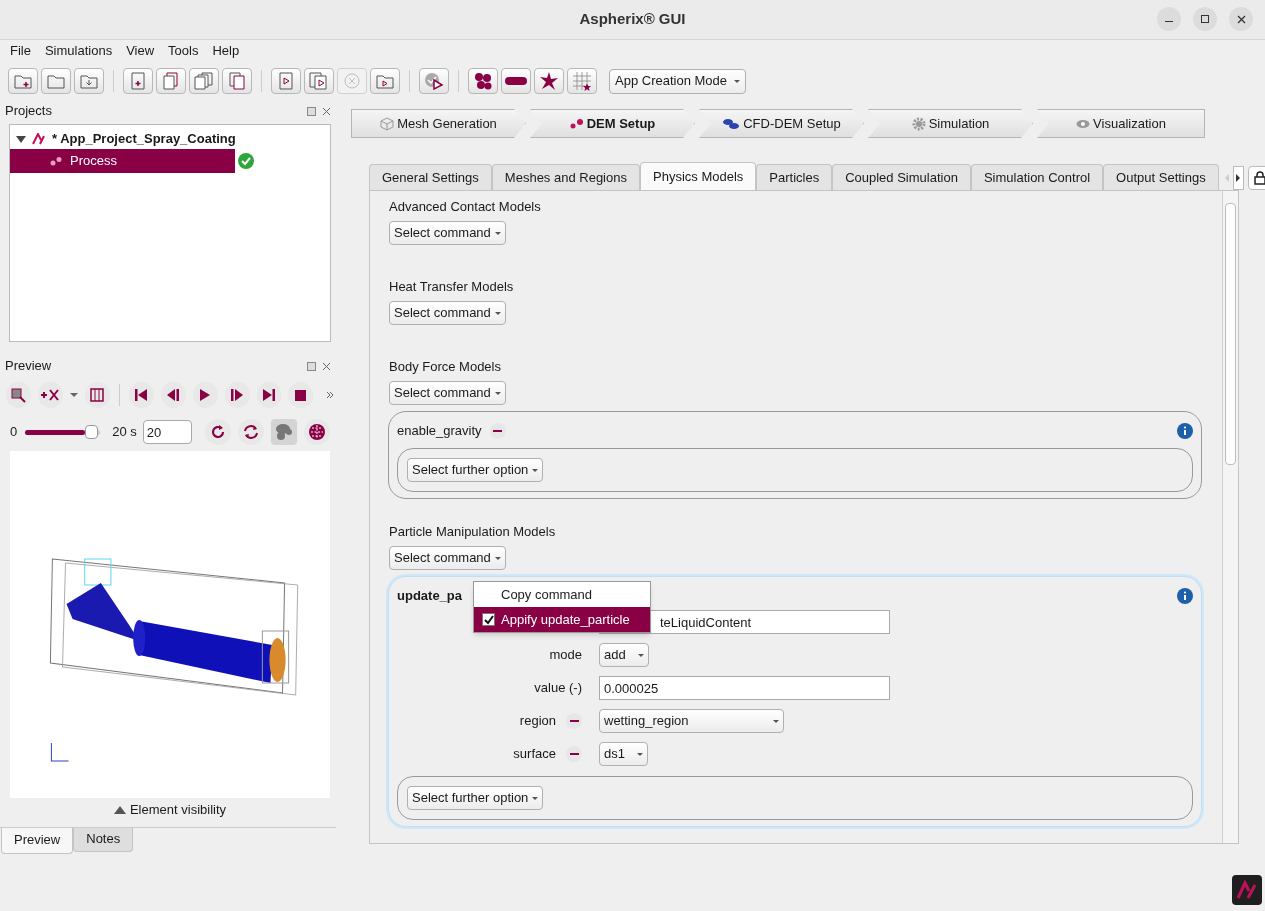  Describe the element at coordinates (385, 81) in the screenshot. I see `run-folder-button` at that location.